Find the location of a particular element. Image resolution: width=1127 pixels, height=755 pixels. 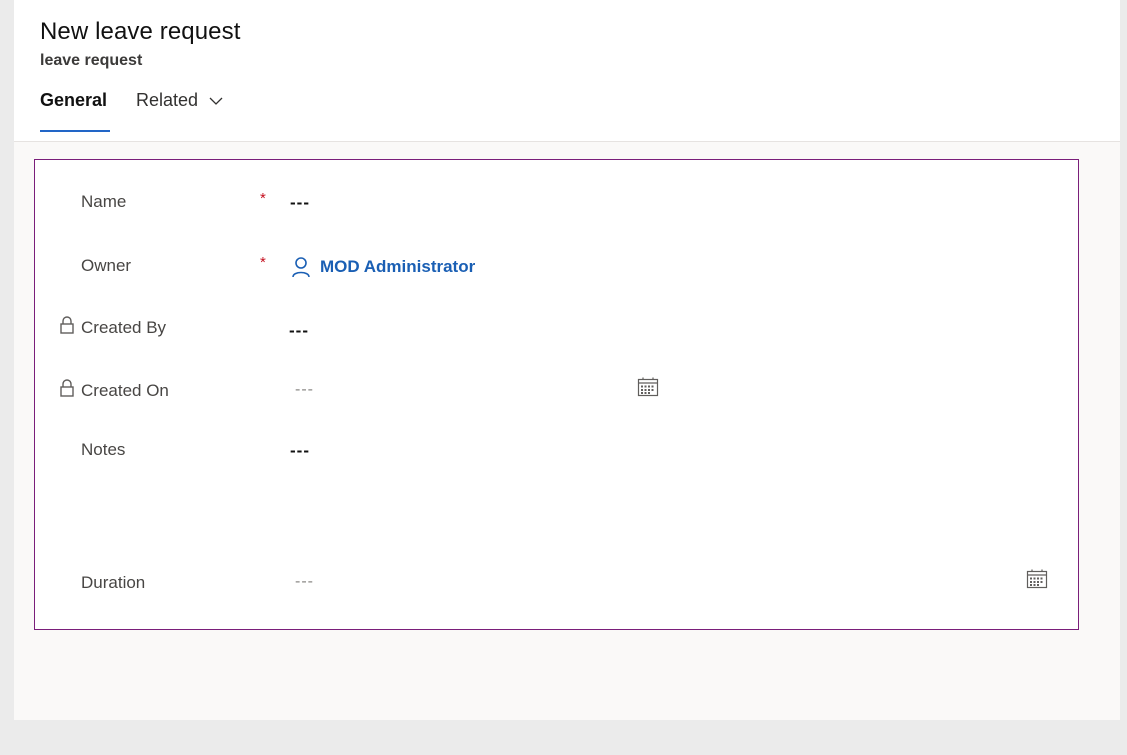

created-by-value: --- is located at coordinates (299, 330).